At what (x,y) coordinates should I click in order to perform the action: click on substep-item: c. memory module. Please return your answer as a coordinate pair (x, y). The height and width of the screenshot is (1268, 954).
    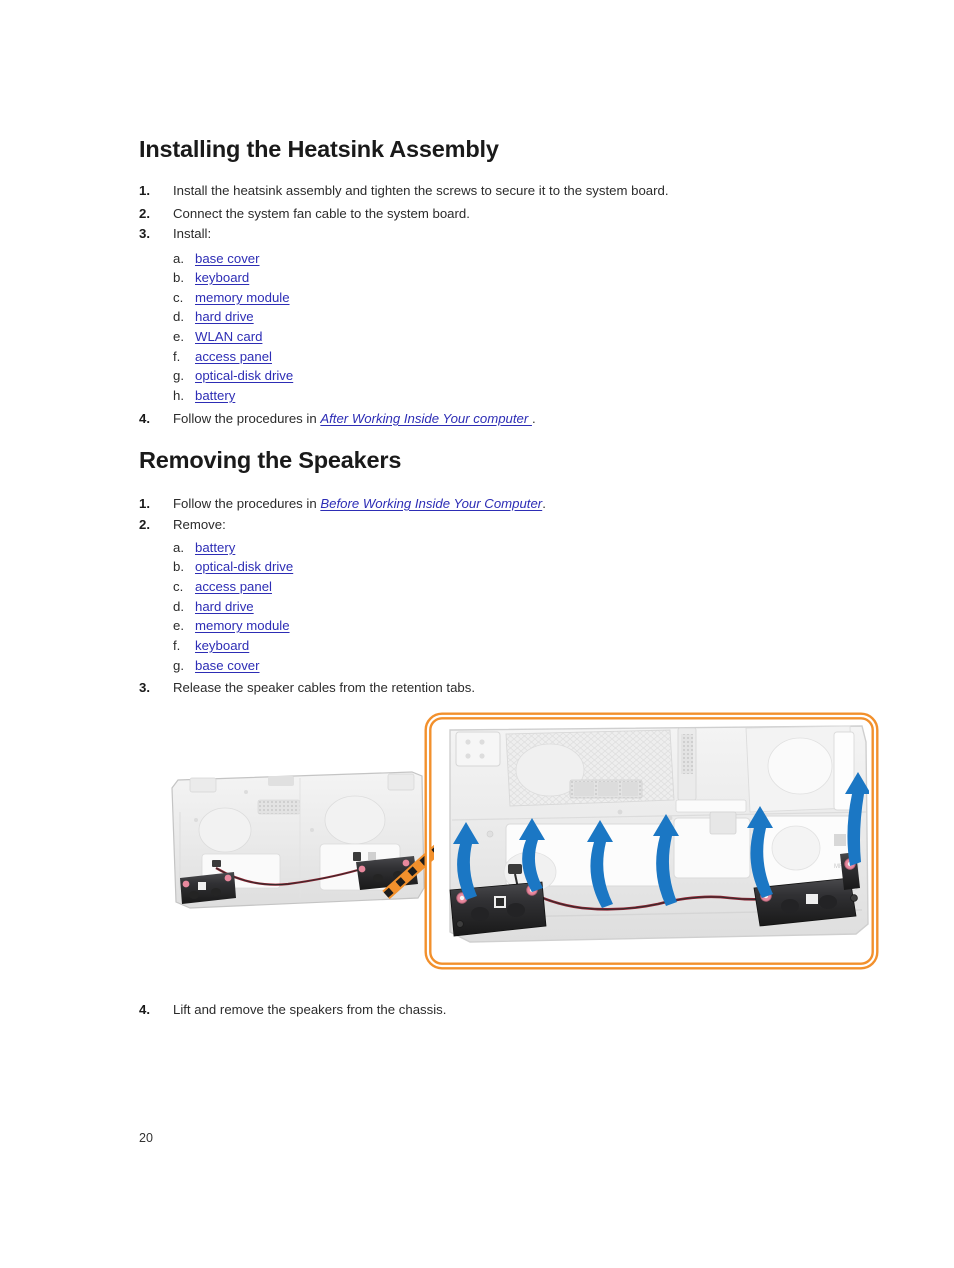
    Looking at the image, I should click on (231, 298).